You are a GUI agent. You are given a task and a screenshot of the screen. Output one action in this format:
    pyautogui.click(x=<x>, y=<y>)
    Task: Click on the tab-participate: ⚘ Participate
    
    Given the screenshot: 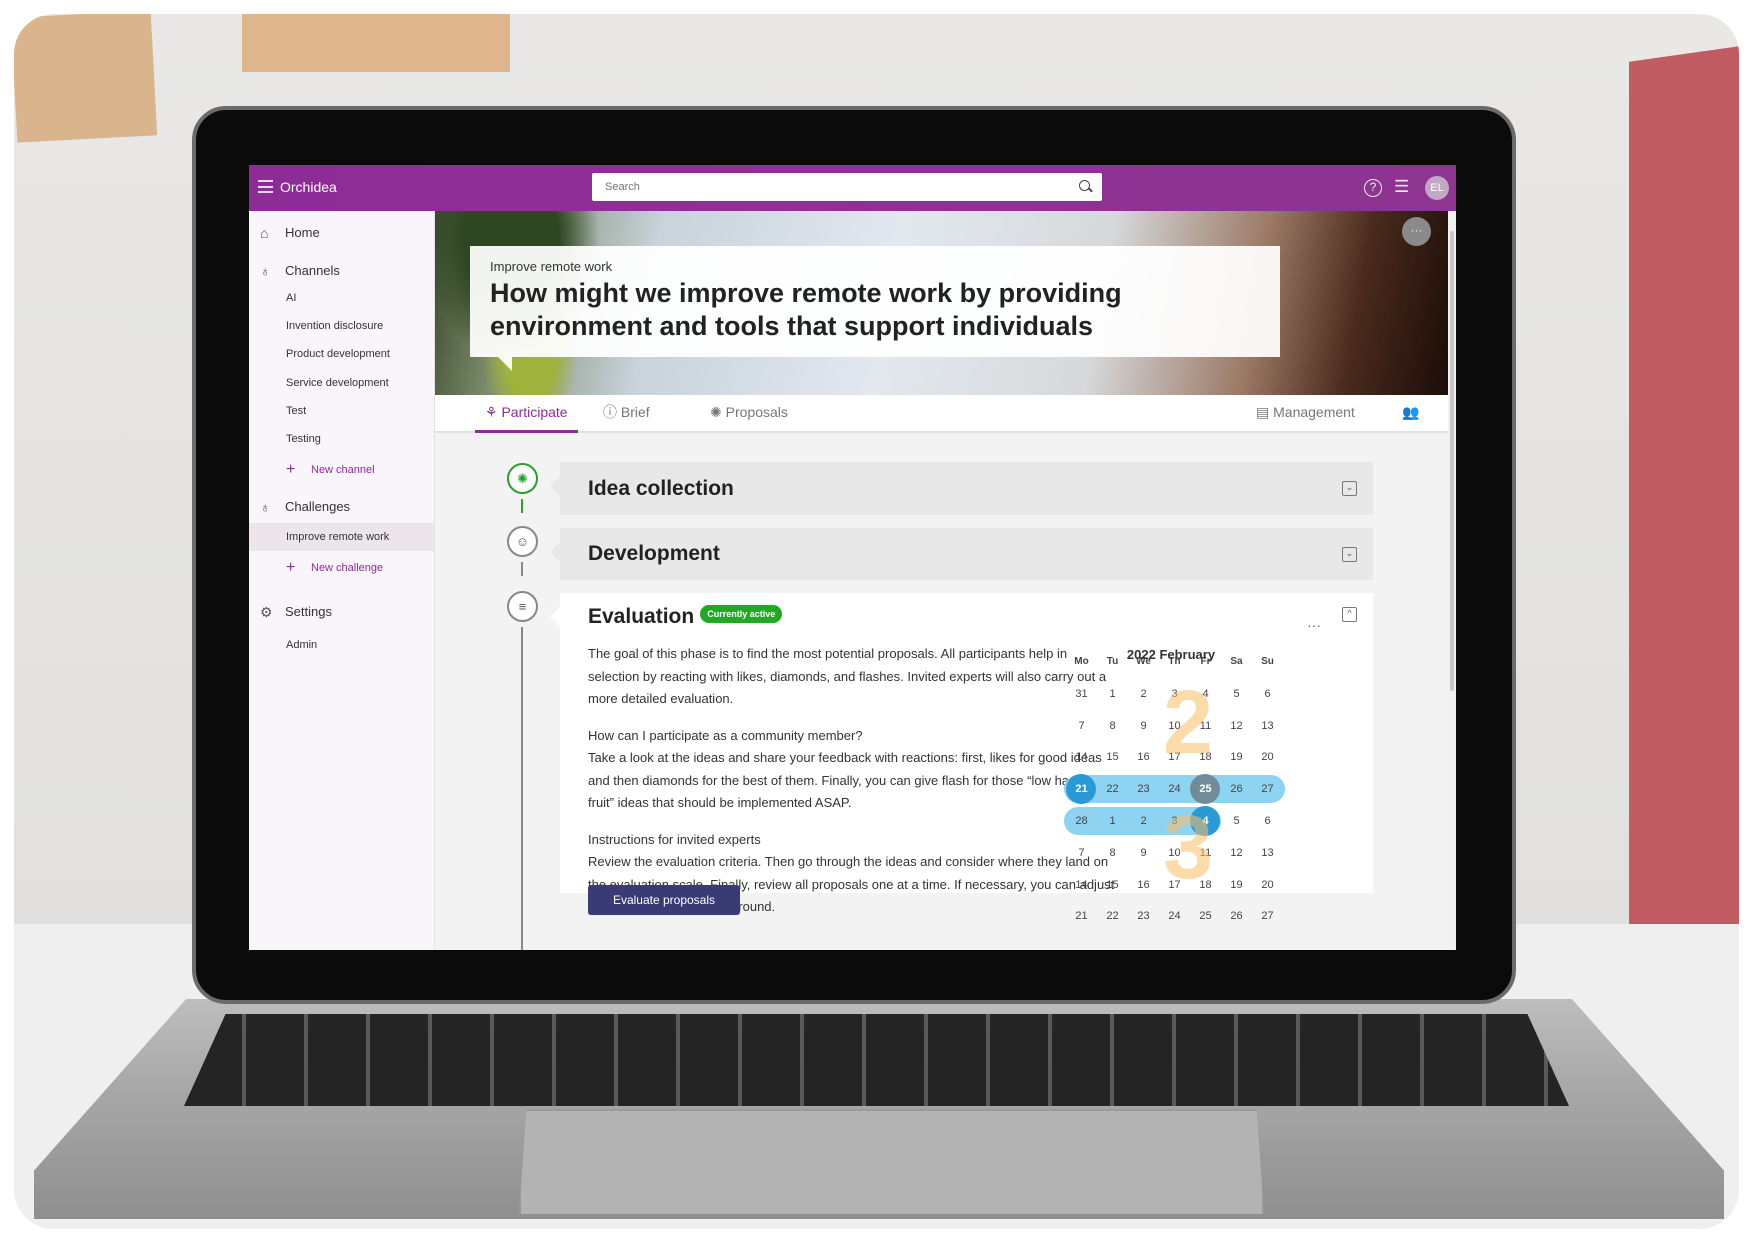 What is the action you would take?
    pyautogui.click(x=526, y=414)
    